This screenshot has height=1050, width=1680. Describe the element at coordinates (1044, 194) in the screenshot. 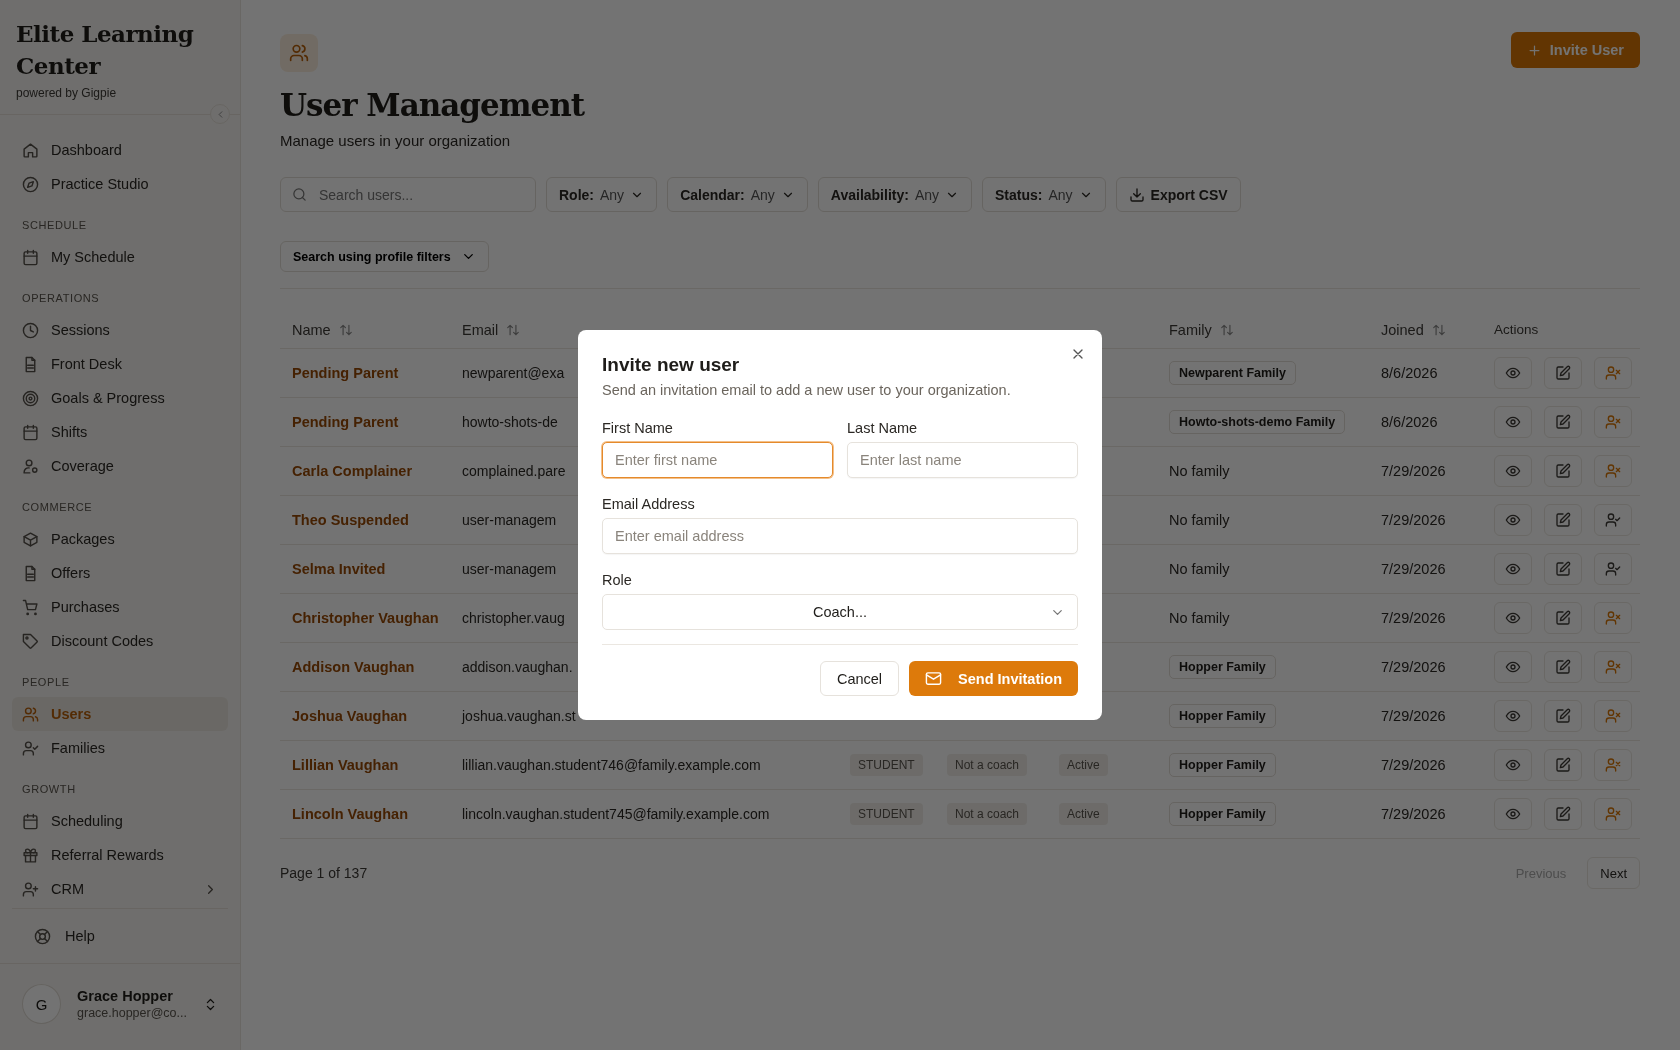

I see `filter-dropdown: Status: Any` at that location.